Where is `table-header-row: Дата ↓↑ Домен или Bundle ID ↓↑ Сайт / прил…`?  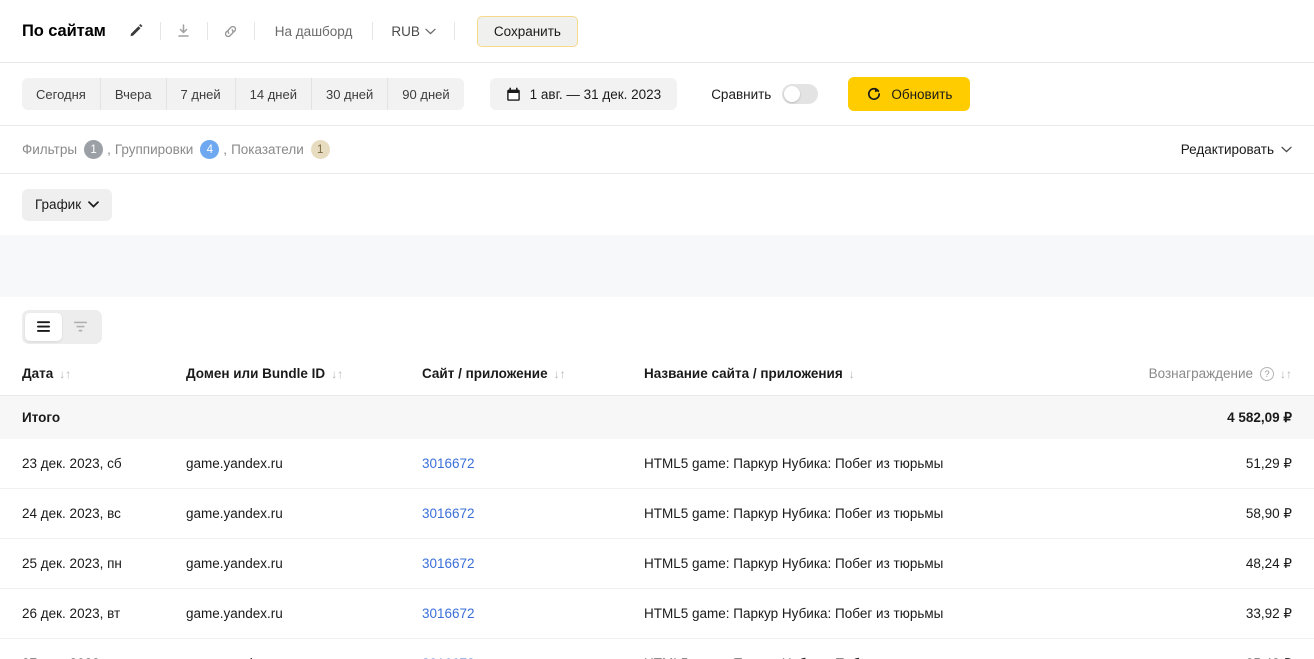 table-header-row: Дата ↓↑ Домен или Bundle ID ↓↑ Сайт / прил… is located at coordinates (657, 376).